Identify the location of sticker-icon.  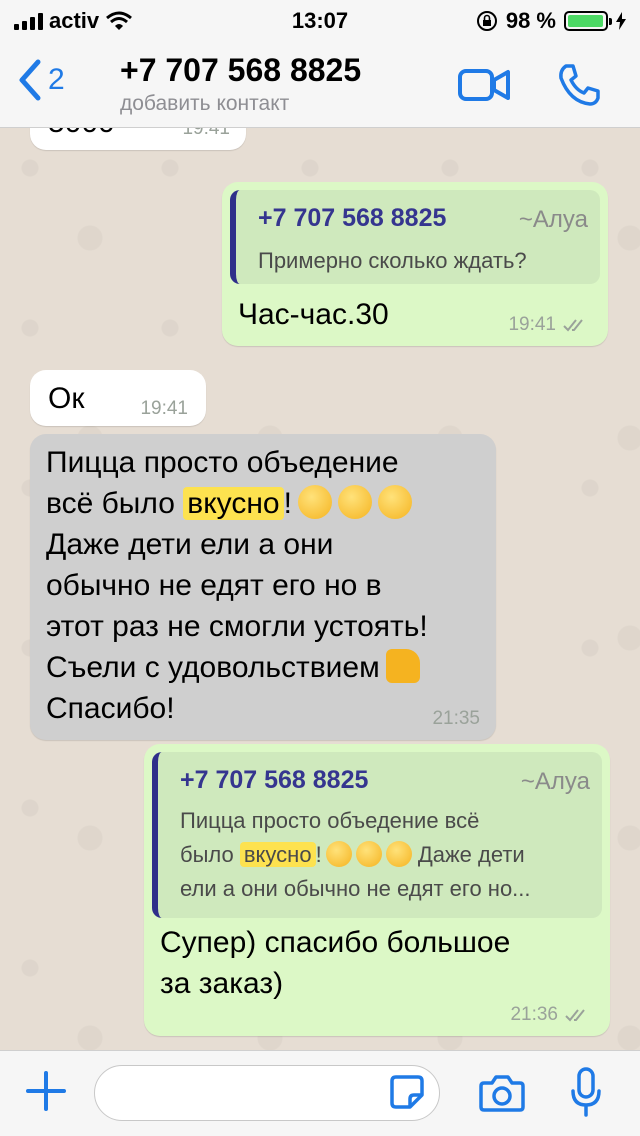
(407, 1092).